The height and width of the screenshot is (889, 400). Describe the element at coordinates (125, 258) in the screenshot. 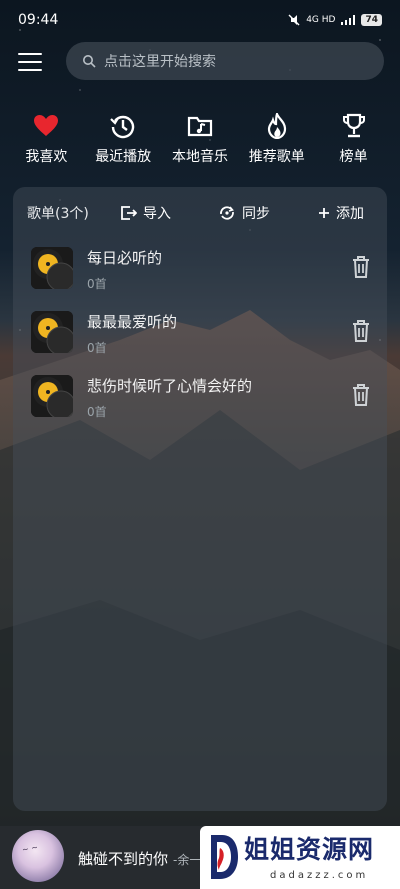

I see `playlist-title: 每日必听的` at that location.